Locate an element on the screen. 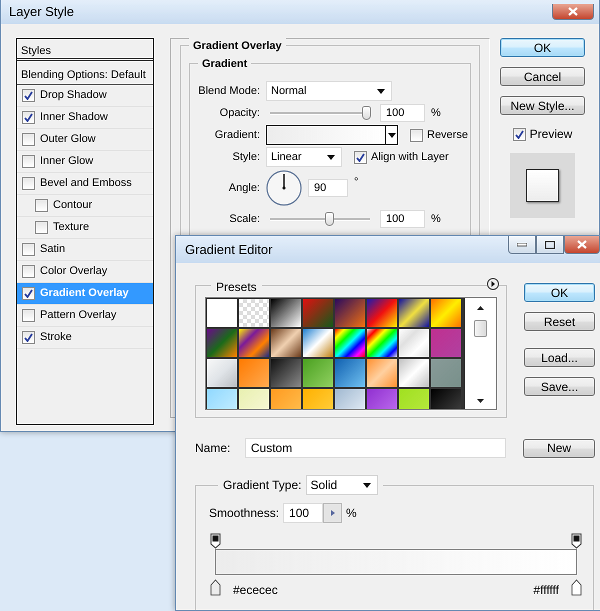 The height and width of the screenshot is (611, 600). align-checkbox-label: Align with Layer is located at coordinates (401, 157).